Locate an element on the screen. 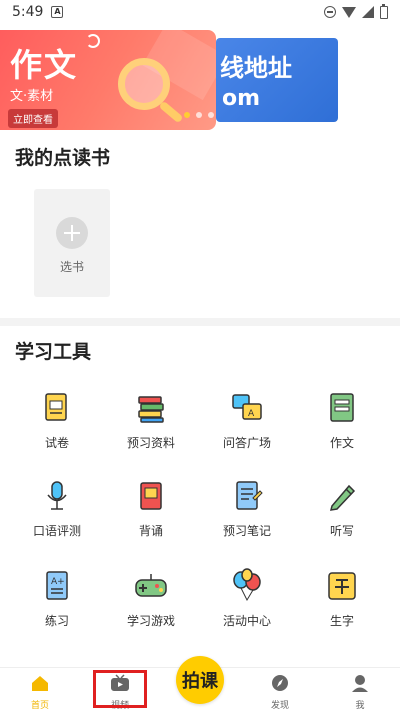  nav-label: 发现 is located at coordinates (279, 706).